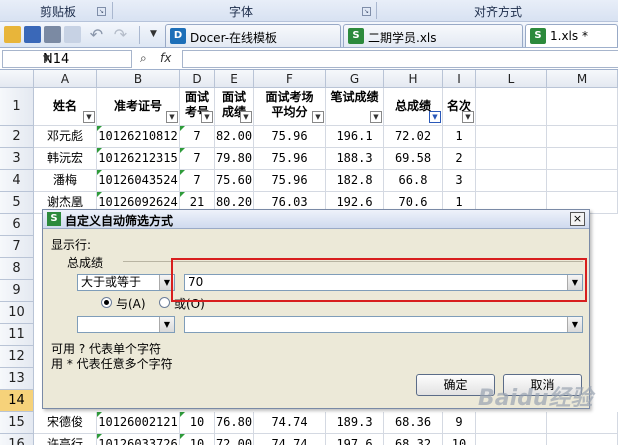 The width and height of the screenshot is (618, 445). Describe the element at coordinates (290, 439) in the screenshot. I see `table-cell: 74.74` at that location.